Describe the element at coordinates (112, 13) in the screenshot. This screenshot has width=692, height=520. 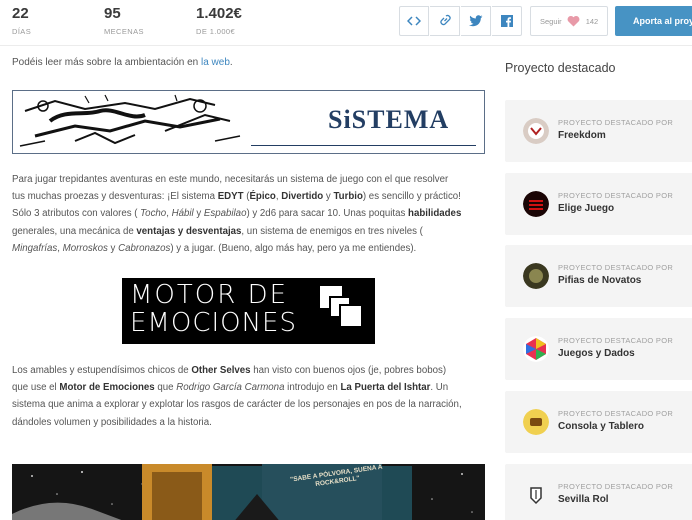
I see `stat-backers-value: 95` at that location.